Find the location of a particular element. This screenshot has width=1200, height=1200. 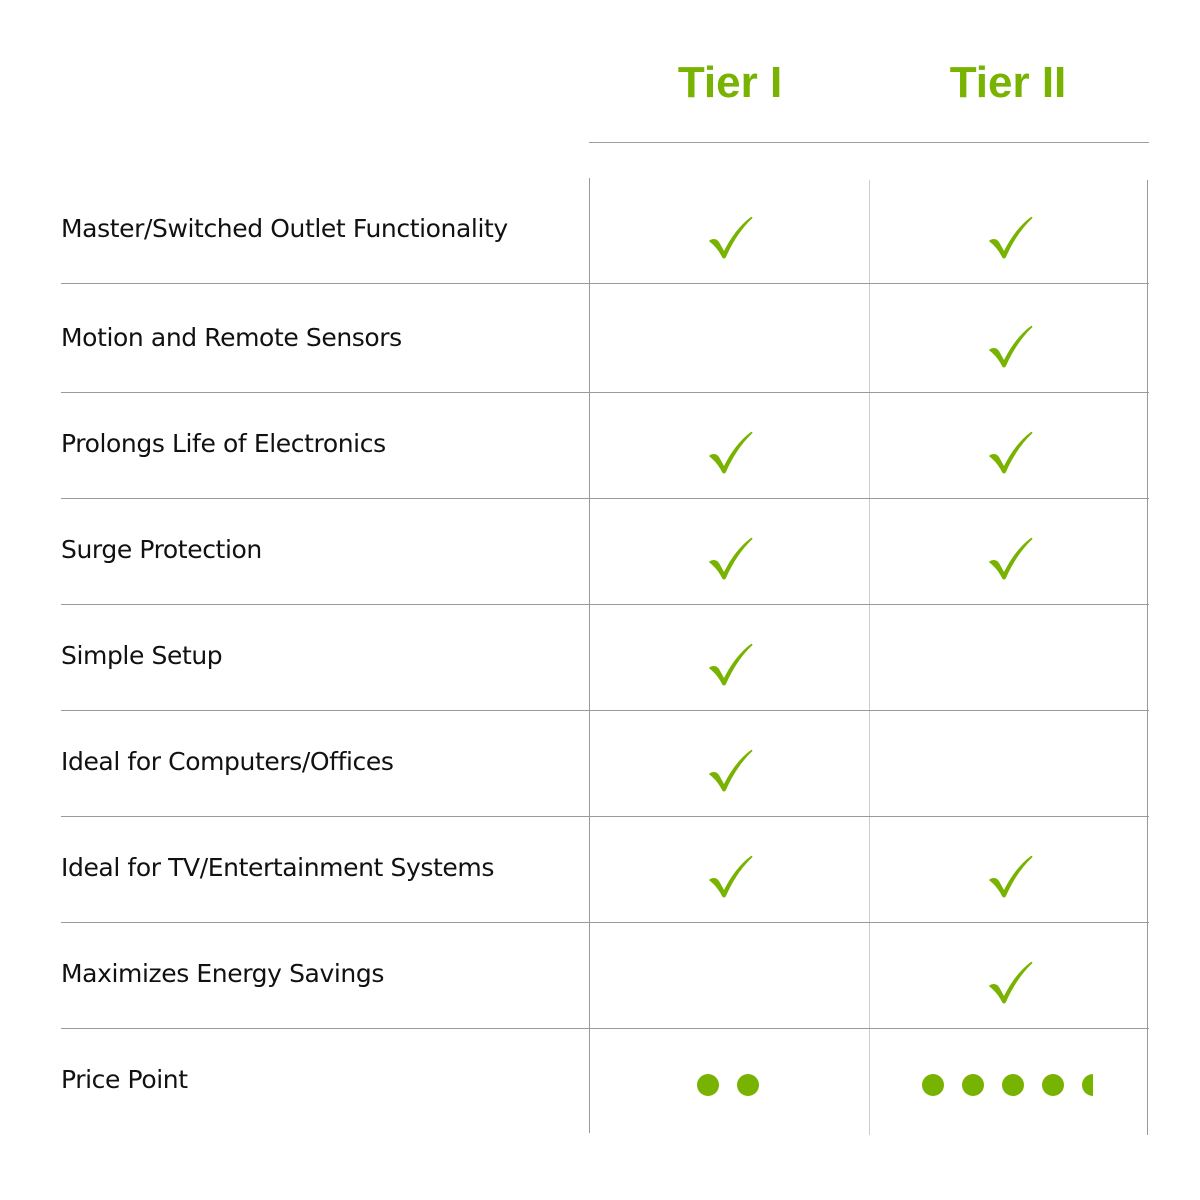

table-row-price: Price Point is located at coordinates (605, 1082).